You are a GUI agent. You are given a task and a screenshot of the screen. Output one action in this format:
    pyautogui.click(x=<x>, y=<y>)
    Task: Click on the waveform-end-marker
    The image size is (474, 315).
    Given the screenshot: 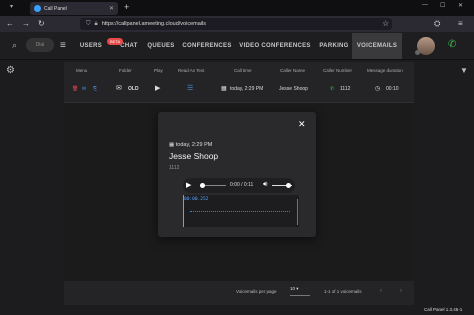 What is the action you would take?
    pyautogui.click(x=297, y=212)
    